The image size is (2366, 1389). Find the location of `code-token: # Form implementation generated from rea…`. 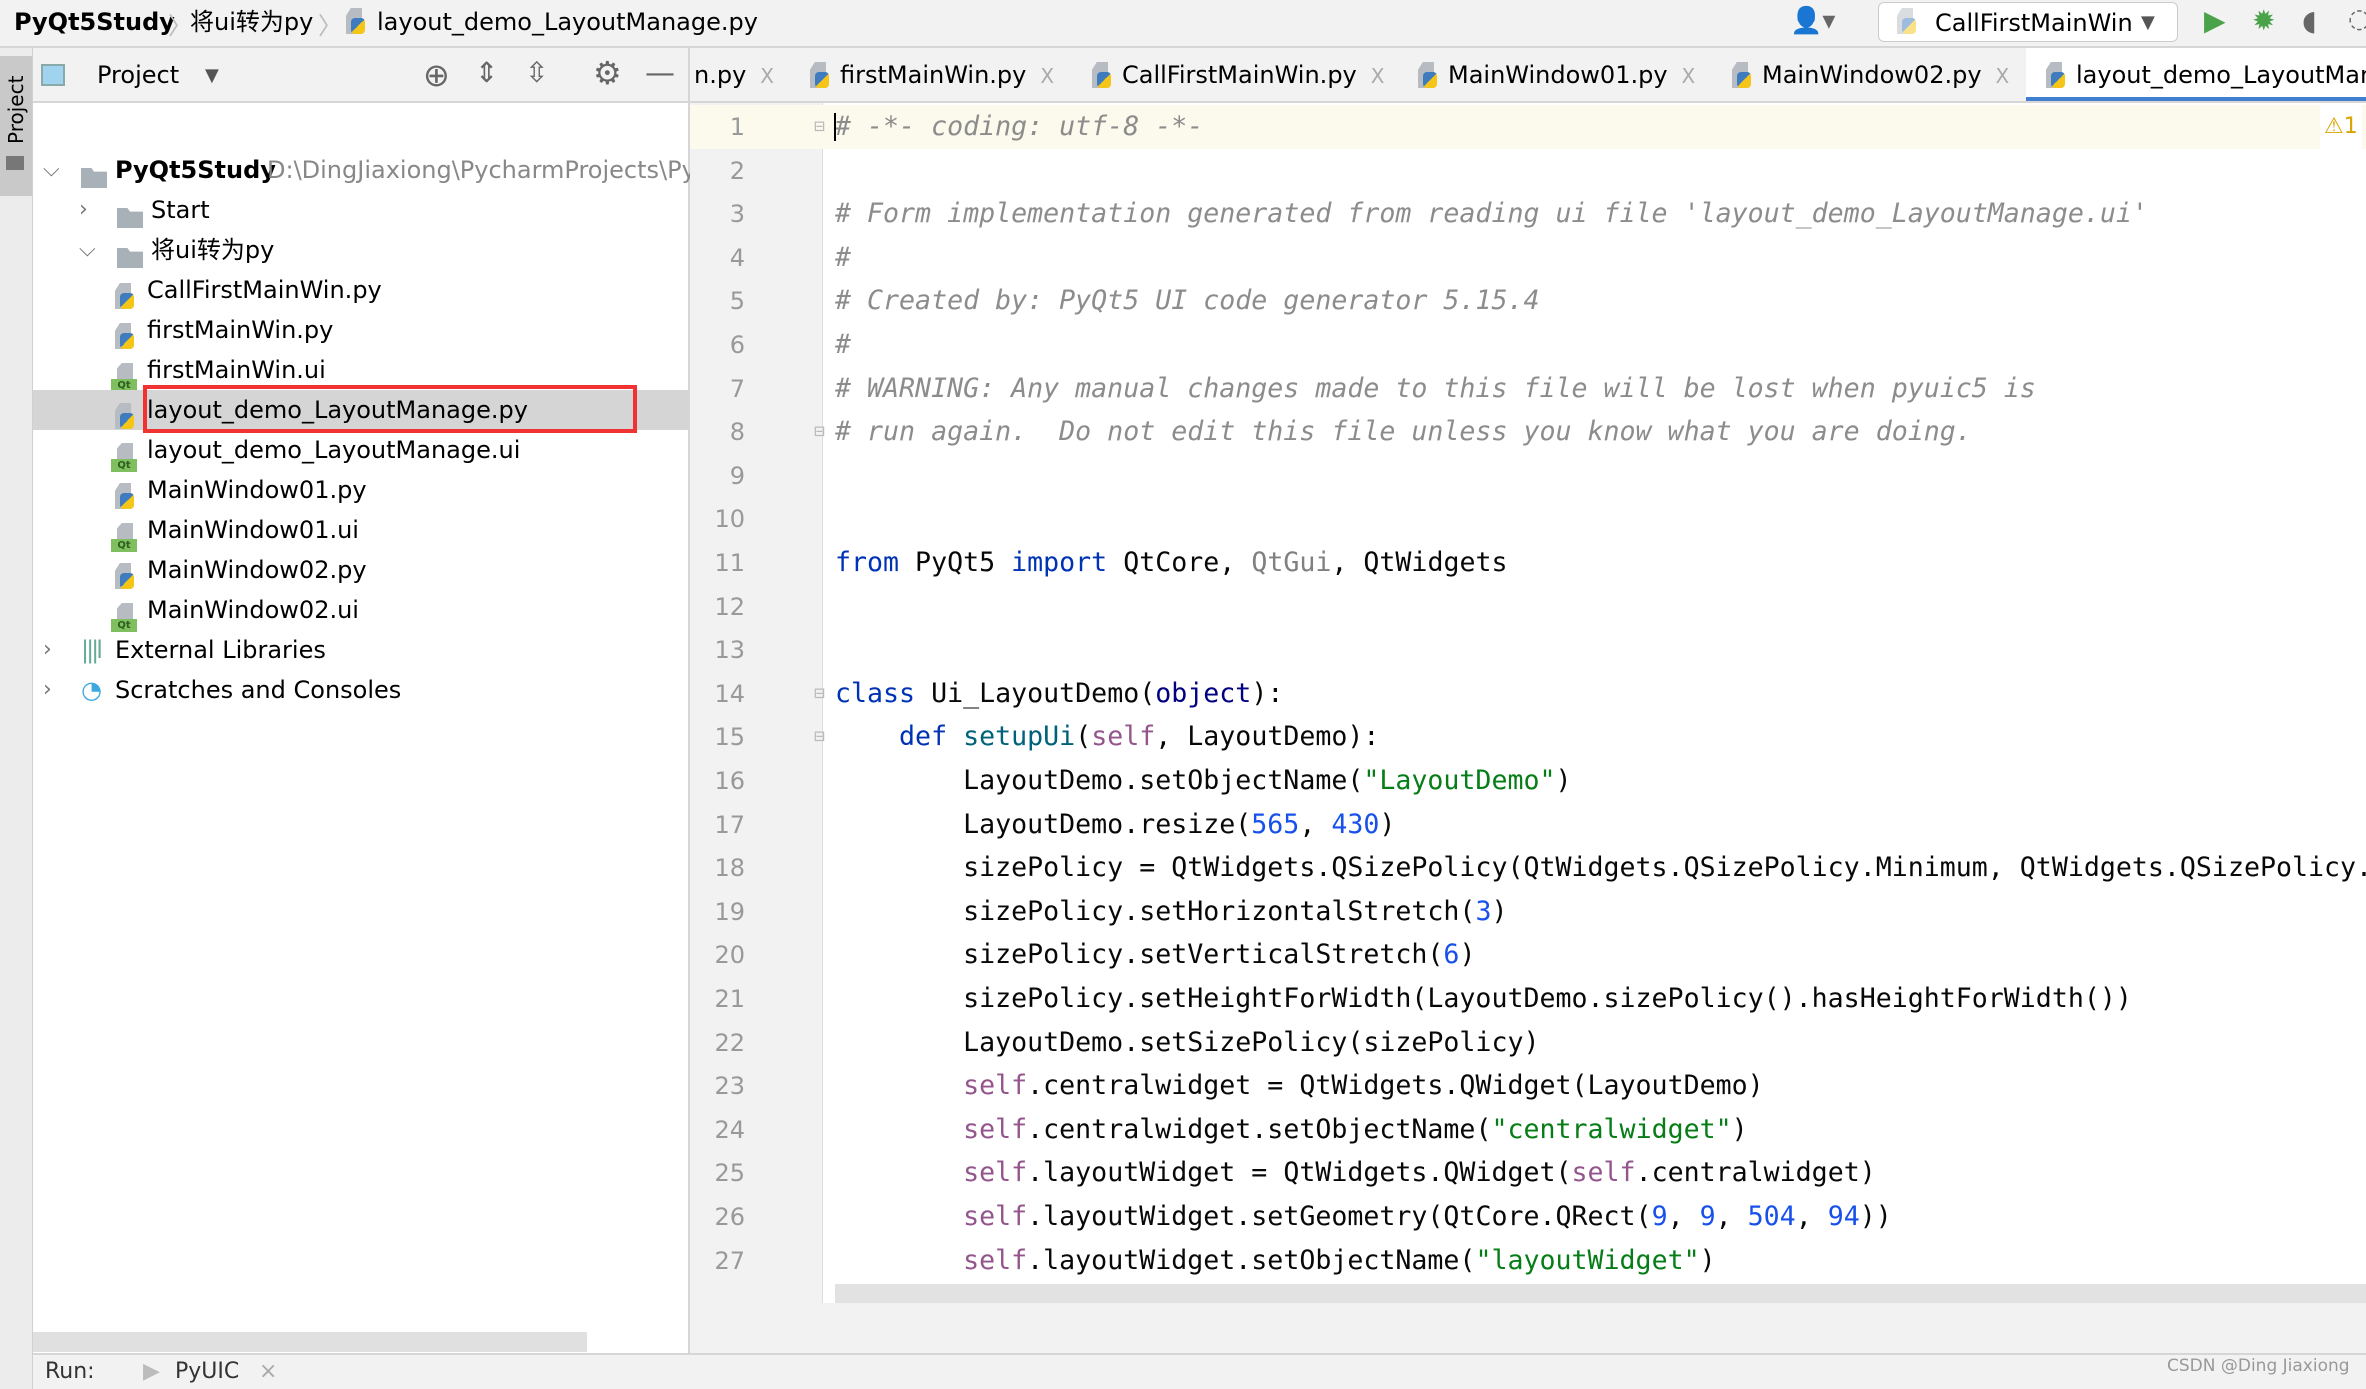

code-token: # Form implementation generated from rea… is located at coordinates (1491, 214).